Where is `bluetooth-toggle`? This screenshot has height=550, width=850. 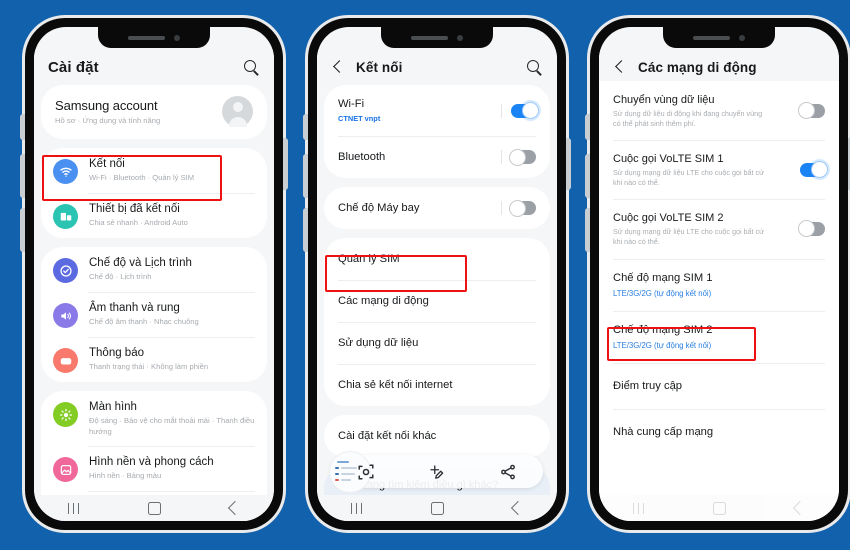 bluetooth-toggle is located at coordinates (518, 157).